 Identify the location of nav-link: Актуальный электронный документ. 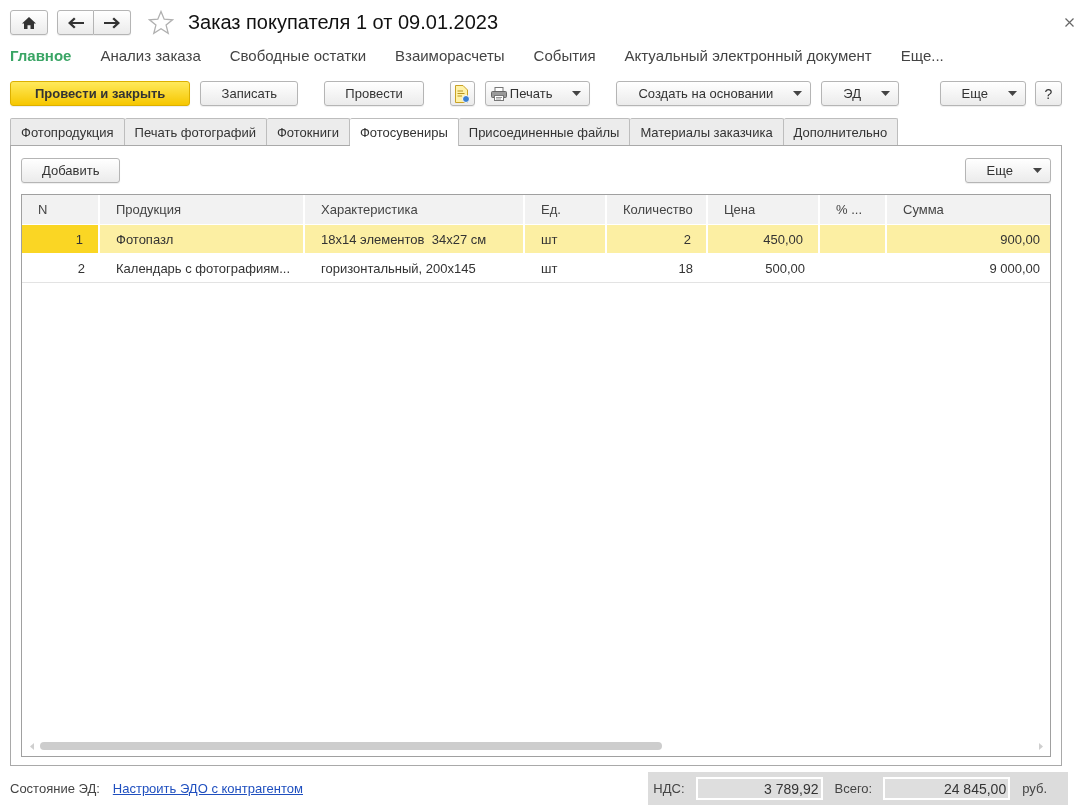
(748, 55).